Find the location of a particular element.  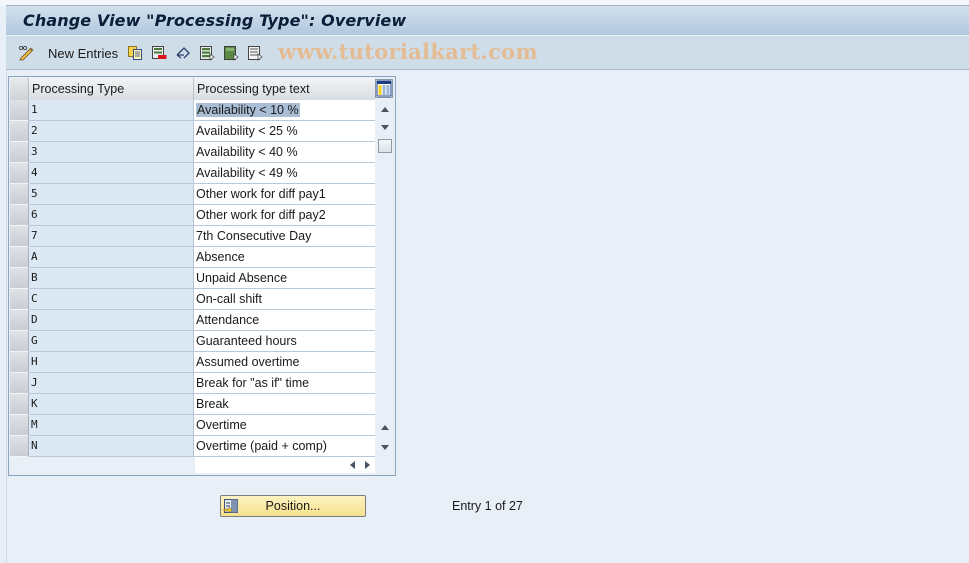

scroll-down-button is located at coordinates (385, 127).